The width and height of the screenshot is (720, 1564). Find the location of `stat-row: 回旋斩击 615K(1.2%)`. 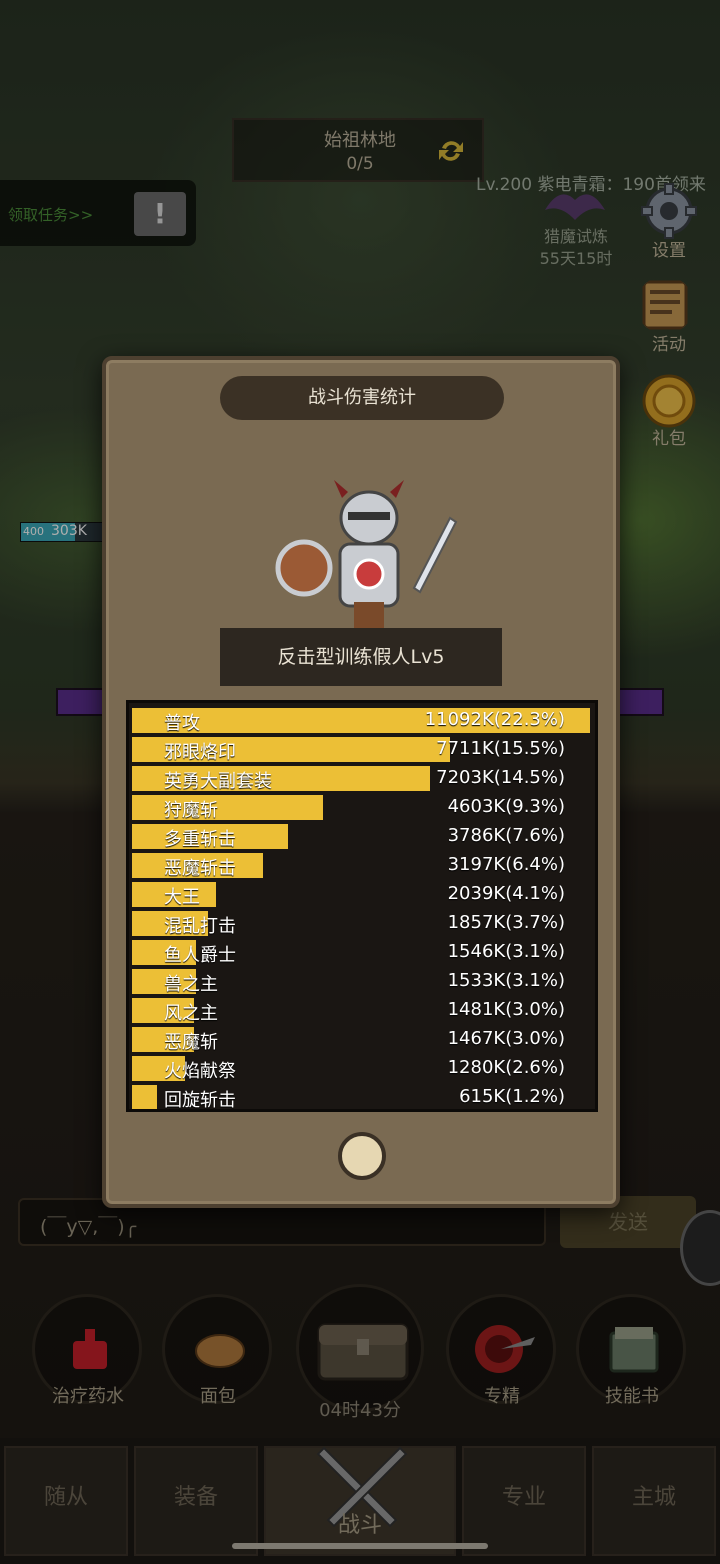

stat-row: 回旋斩击 615K(1.2%) is located at coordinates (362, 1097).